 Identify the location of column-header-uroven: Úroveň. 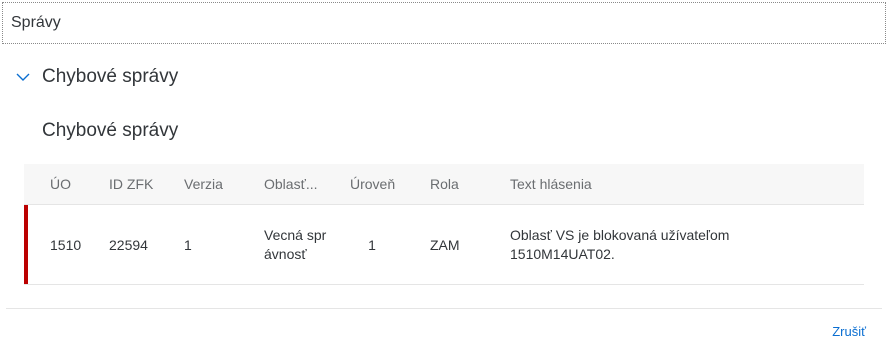
(380, 184).